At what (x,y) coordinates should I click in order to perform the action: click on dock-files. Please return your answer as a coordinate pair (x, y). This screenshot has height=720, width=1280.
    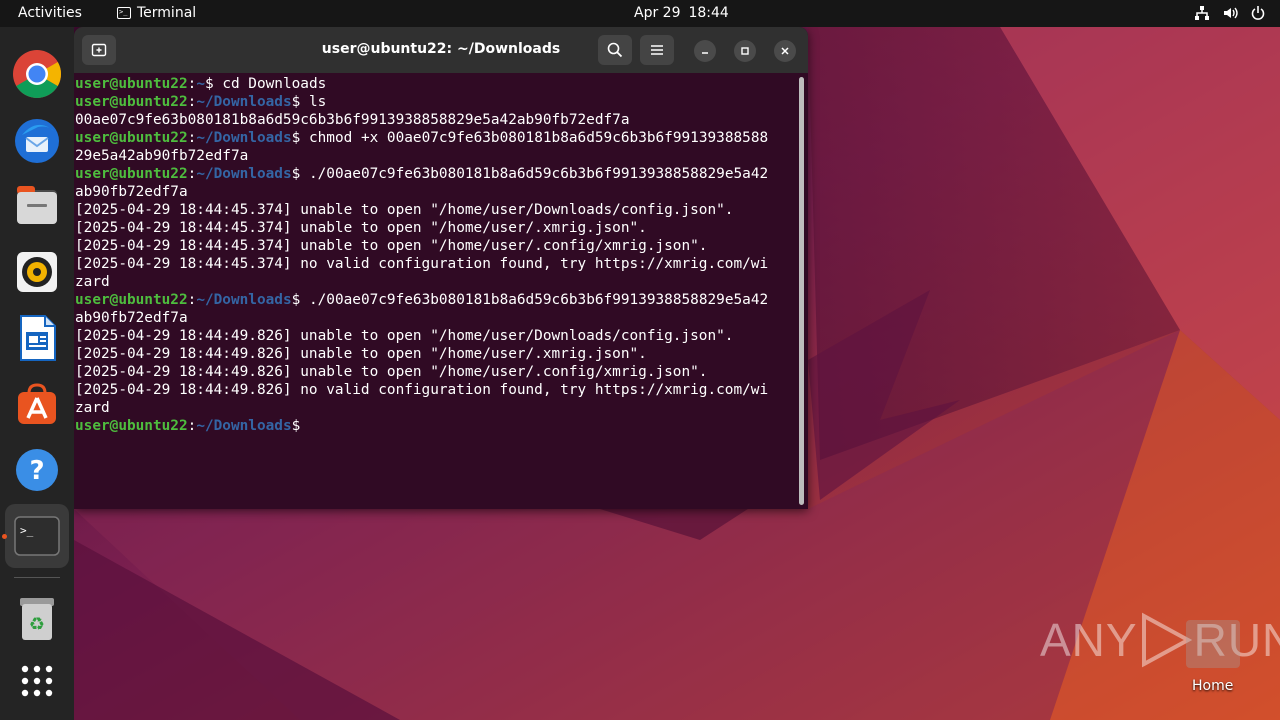
    Looking at the image, I should click on (37, 206).